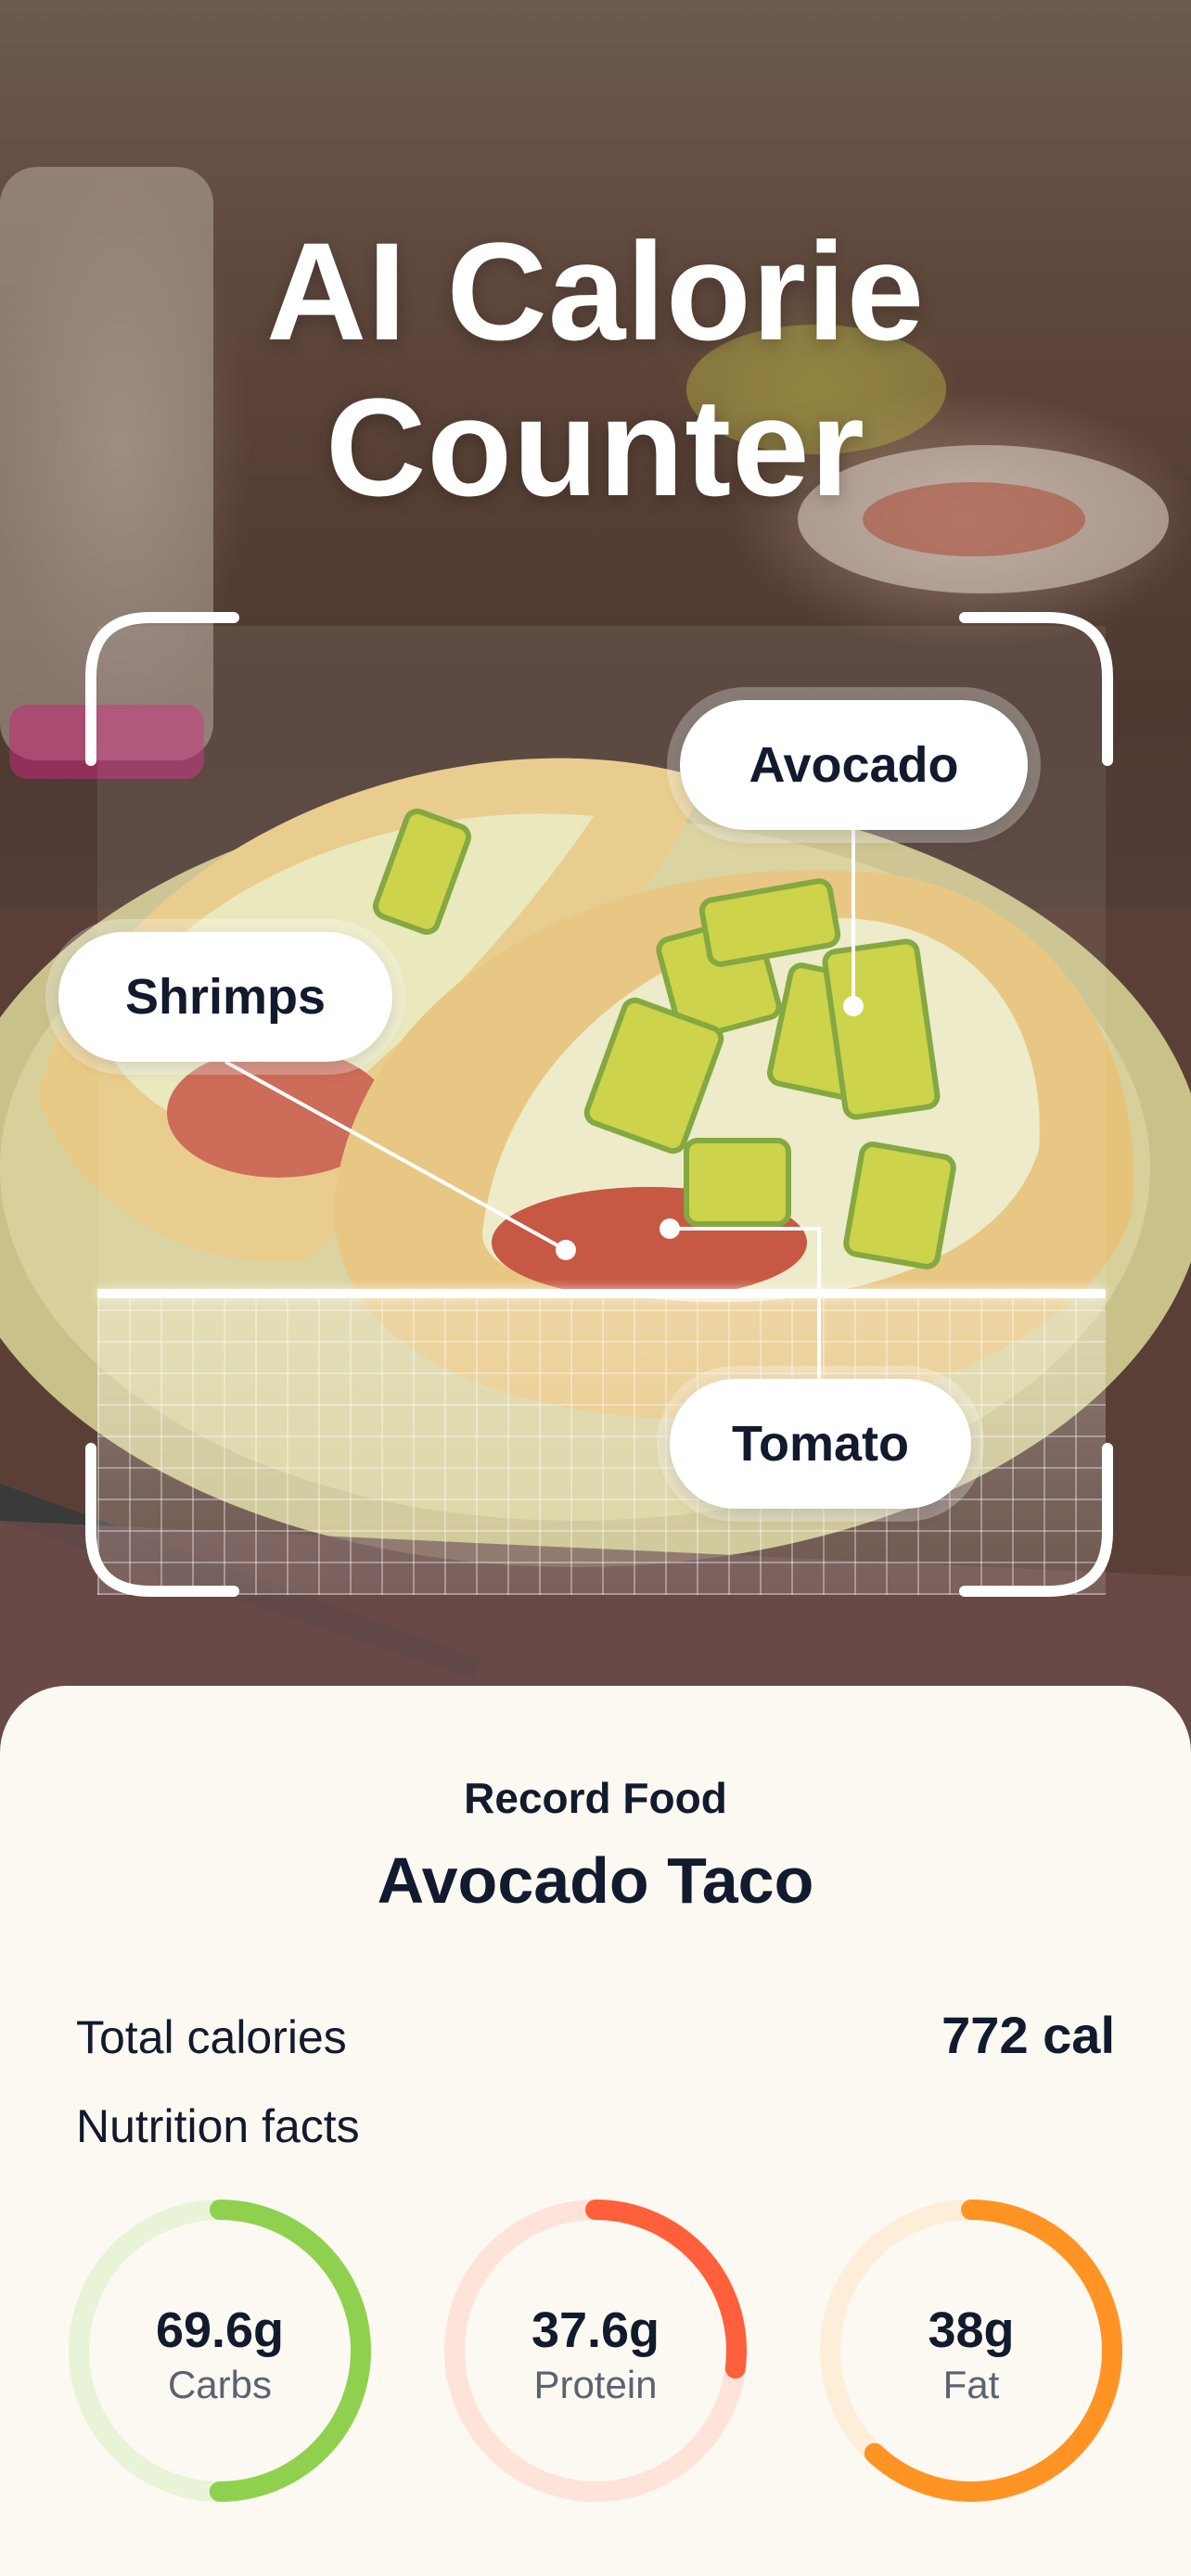 Image resolution: width=1191 pixels, height=2576 pixels. What do you see at coordinates (854, 765) in the screenshot?
I see `label-avocado: Avocado` at bounding box center [854, 765].